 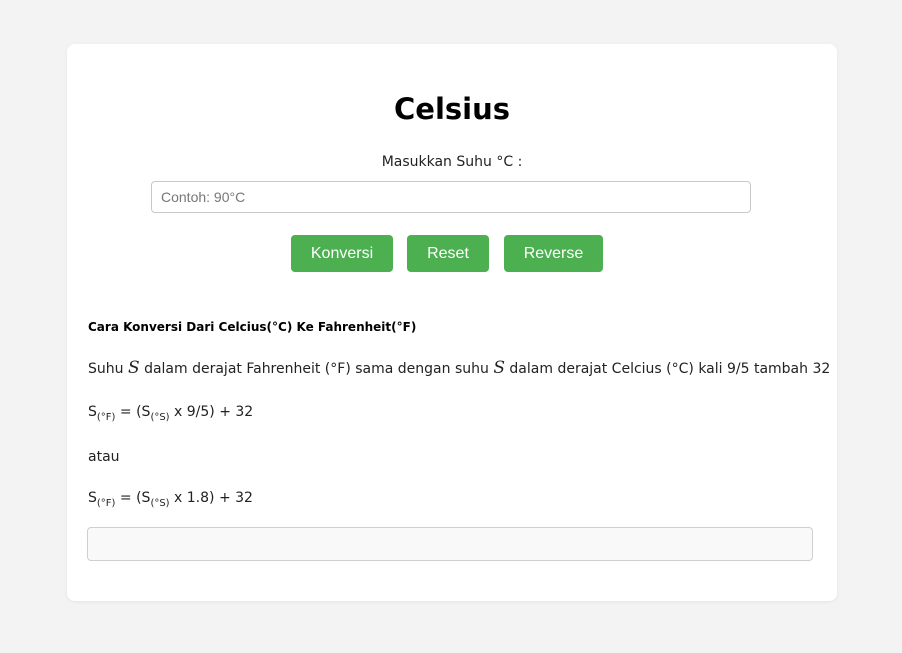 I want to click on formula-fraction: S(°F) = (S(°S) x 9/5) + 32, so click(x=170, y=415).